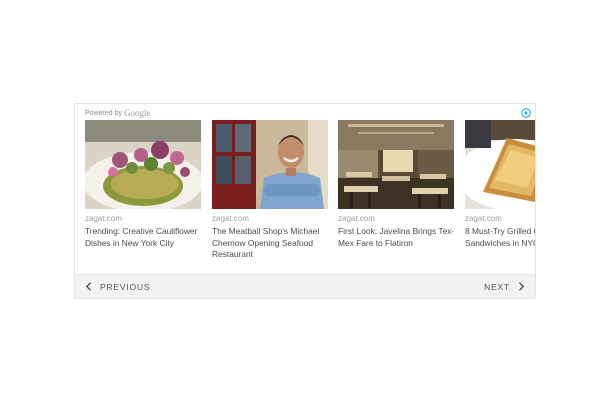 The width and height of the screenshot is (610, 400). Describe the element at coordinates (270, 164) in the screenshot. I see `chef-portrait-thumbnail` at that location.